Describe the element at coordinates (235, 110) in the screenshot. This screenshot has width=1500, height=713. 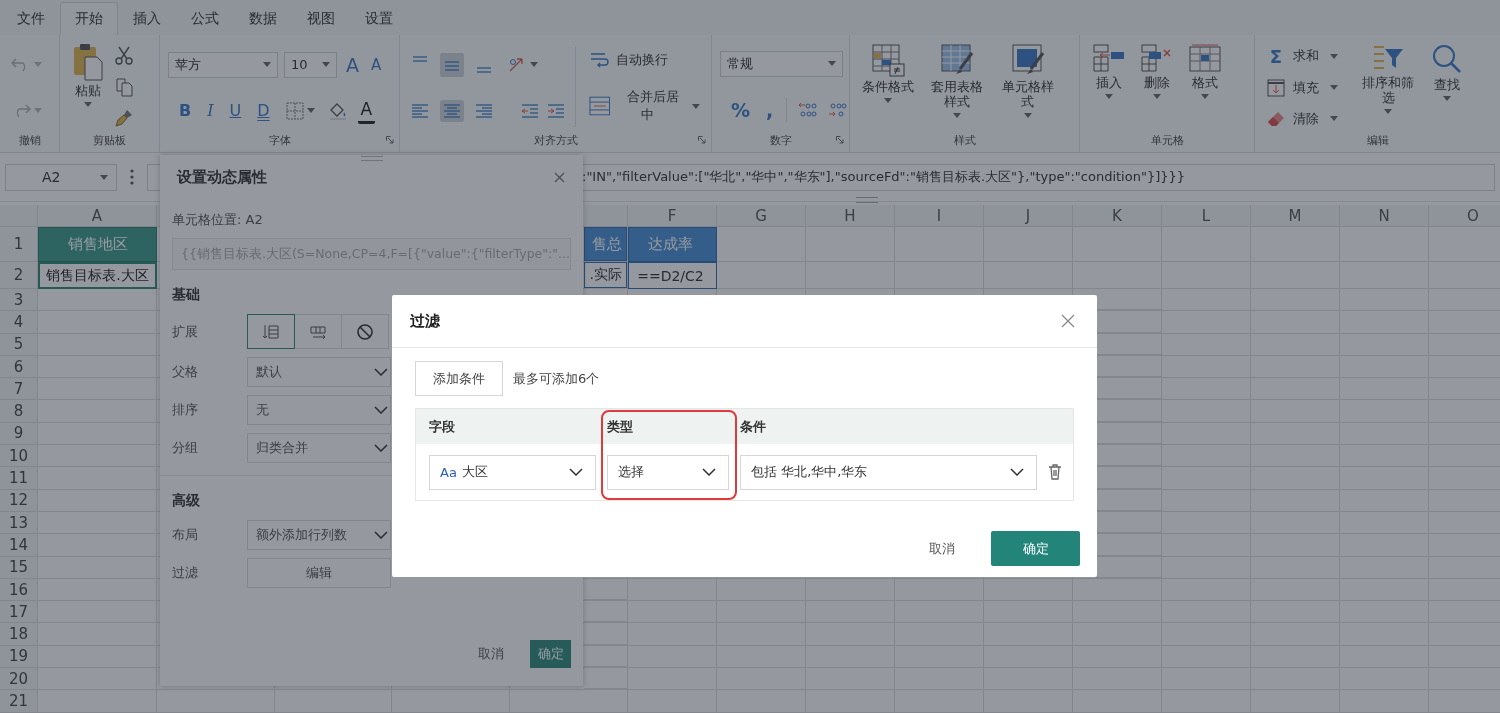
I see `underline-button: U` at that location.